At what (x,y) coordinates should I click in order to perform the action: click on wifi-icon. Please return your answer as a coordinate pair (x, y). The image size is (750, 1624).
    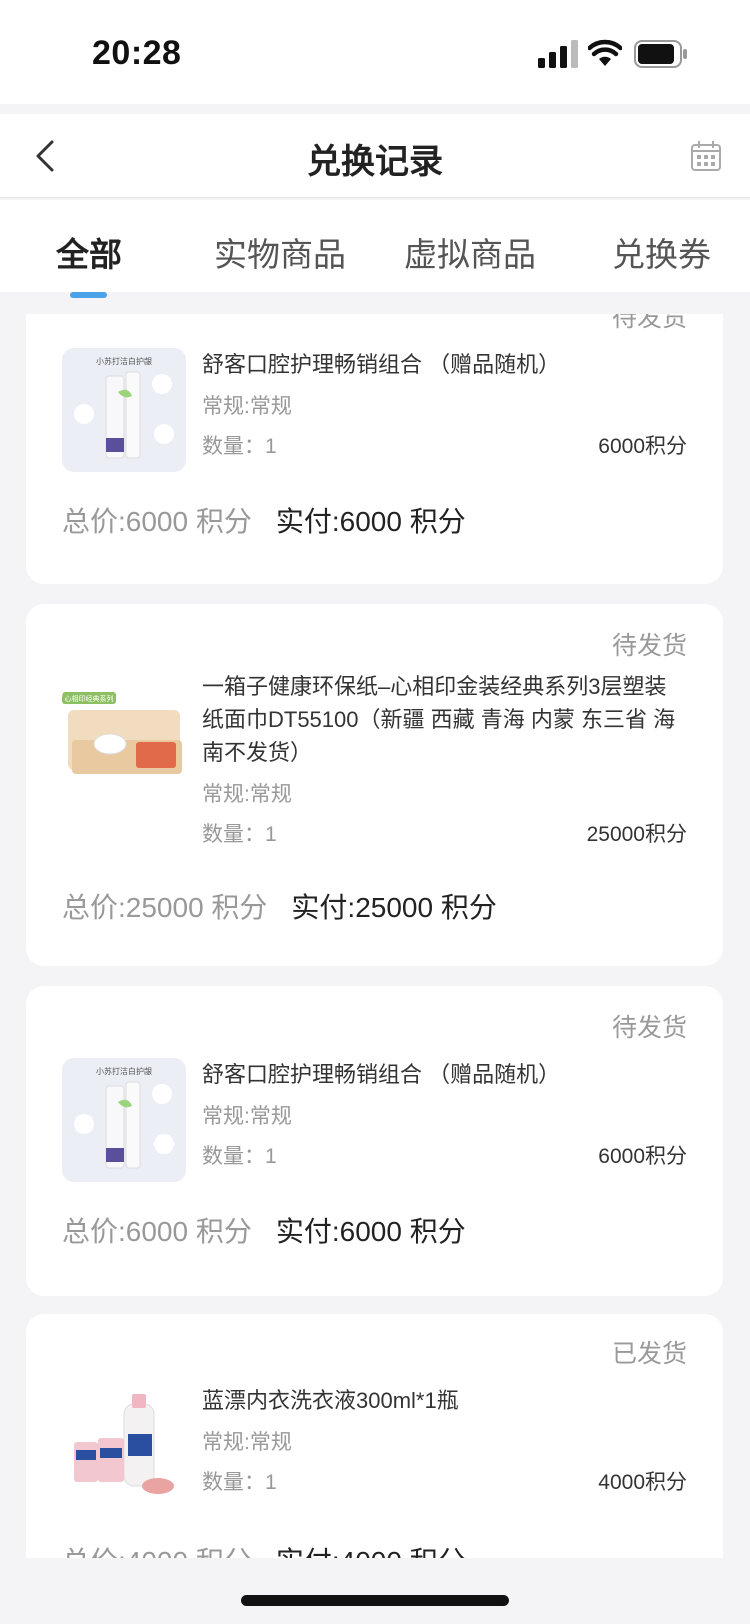
    Looking at the image, I should click on (605, 52).